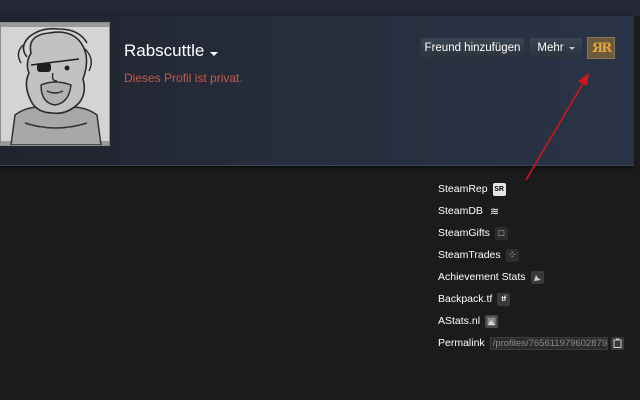 The width and height of the screenshot is (640, 400). I want to click on link-steamtrades: SteamTrades ⁘, so click(478, 255).